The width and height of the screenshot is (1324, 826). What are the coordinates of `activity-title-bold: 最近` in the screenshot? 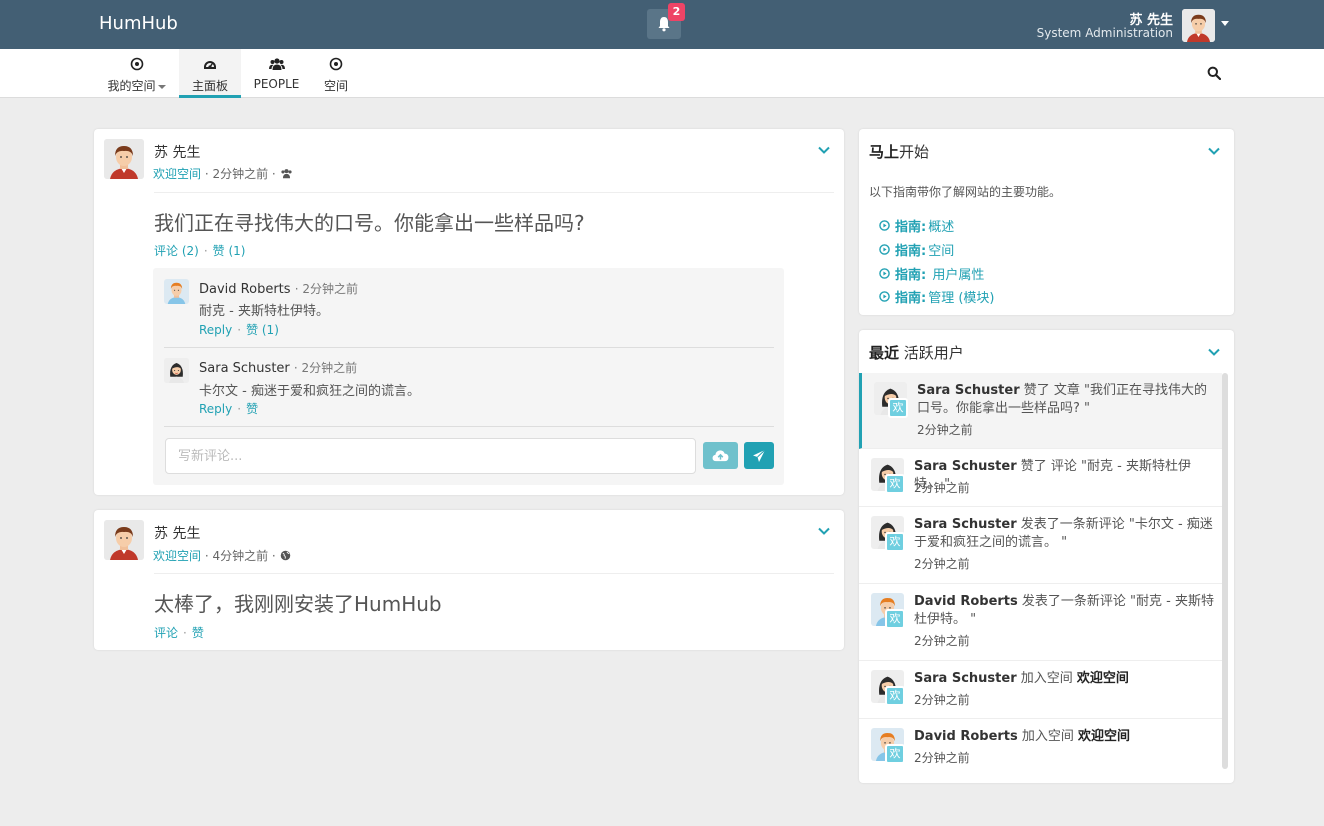 It's located at (884, 353).